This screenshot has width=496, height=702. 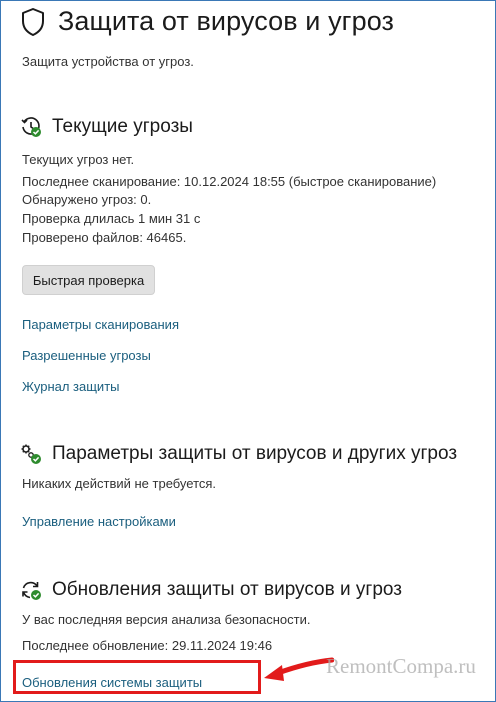 I want to click on current-threats-title: Текущие угрозы, so click(x=122, y=126).